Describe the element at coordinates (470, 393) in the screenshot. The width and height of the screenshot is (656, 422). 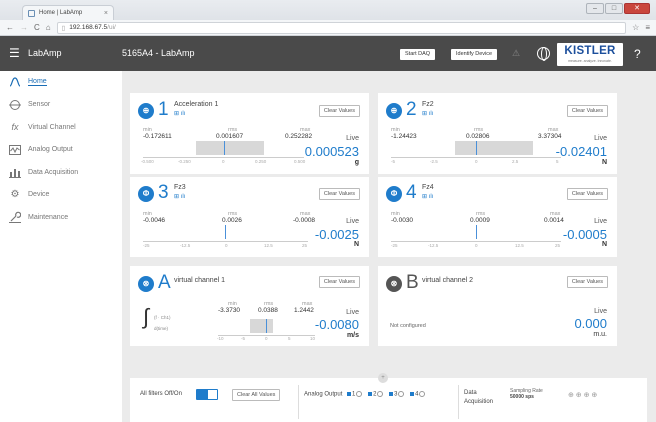
I see `data-acquisition-label: Data` at that location.